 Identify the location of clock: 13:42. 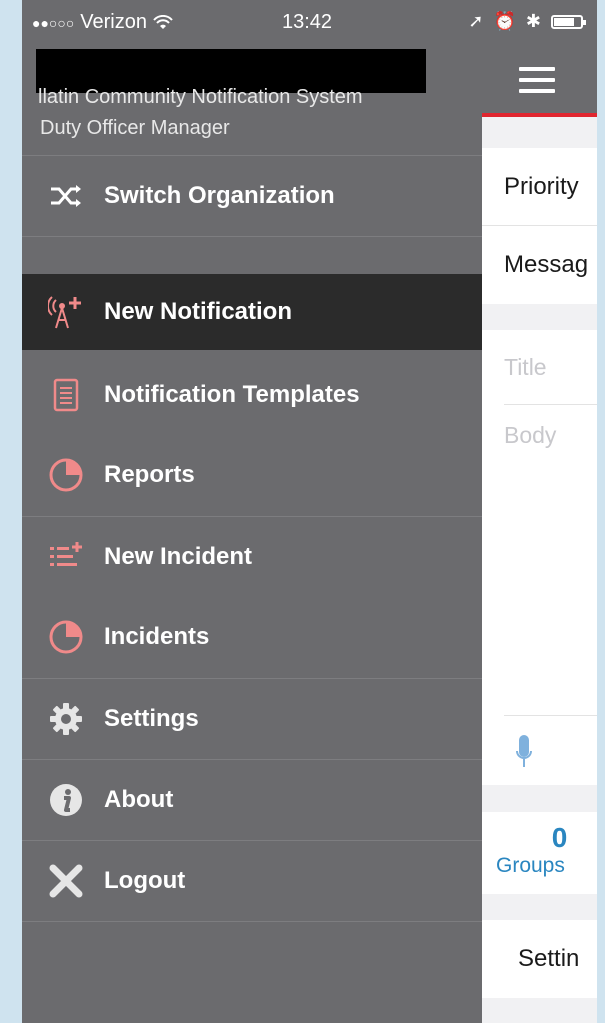
(307, 22).